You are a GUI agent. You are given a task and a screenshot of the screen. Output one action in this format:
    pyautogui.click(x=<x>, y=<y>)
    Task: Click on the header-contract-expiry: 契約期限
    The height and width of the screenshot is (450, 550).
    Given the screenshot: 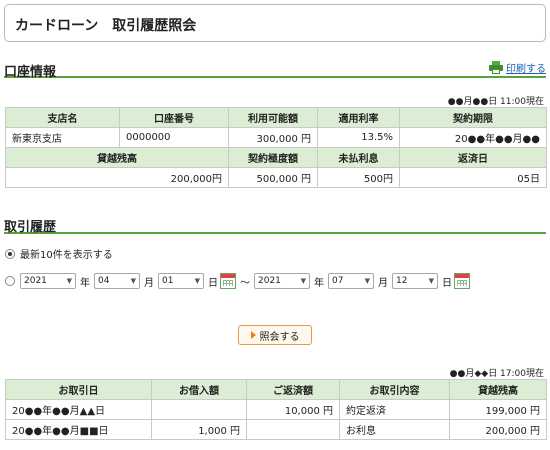 What is the action you would take?
    pyautogui.click(x=473, y=117)
    